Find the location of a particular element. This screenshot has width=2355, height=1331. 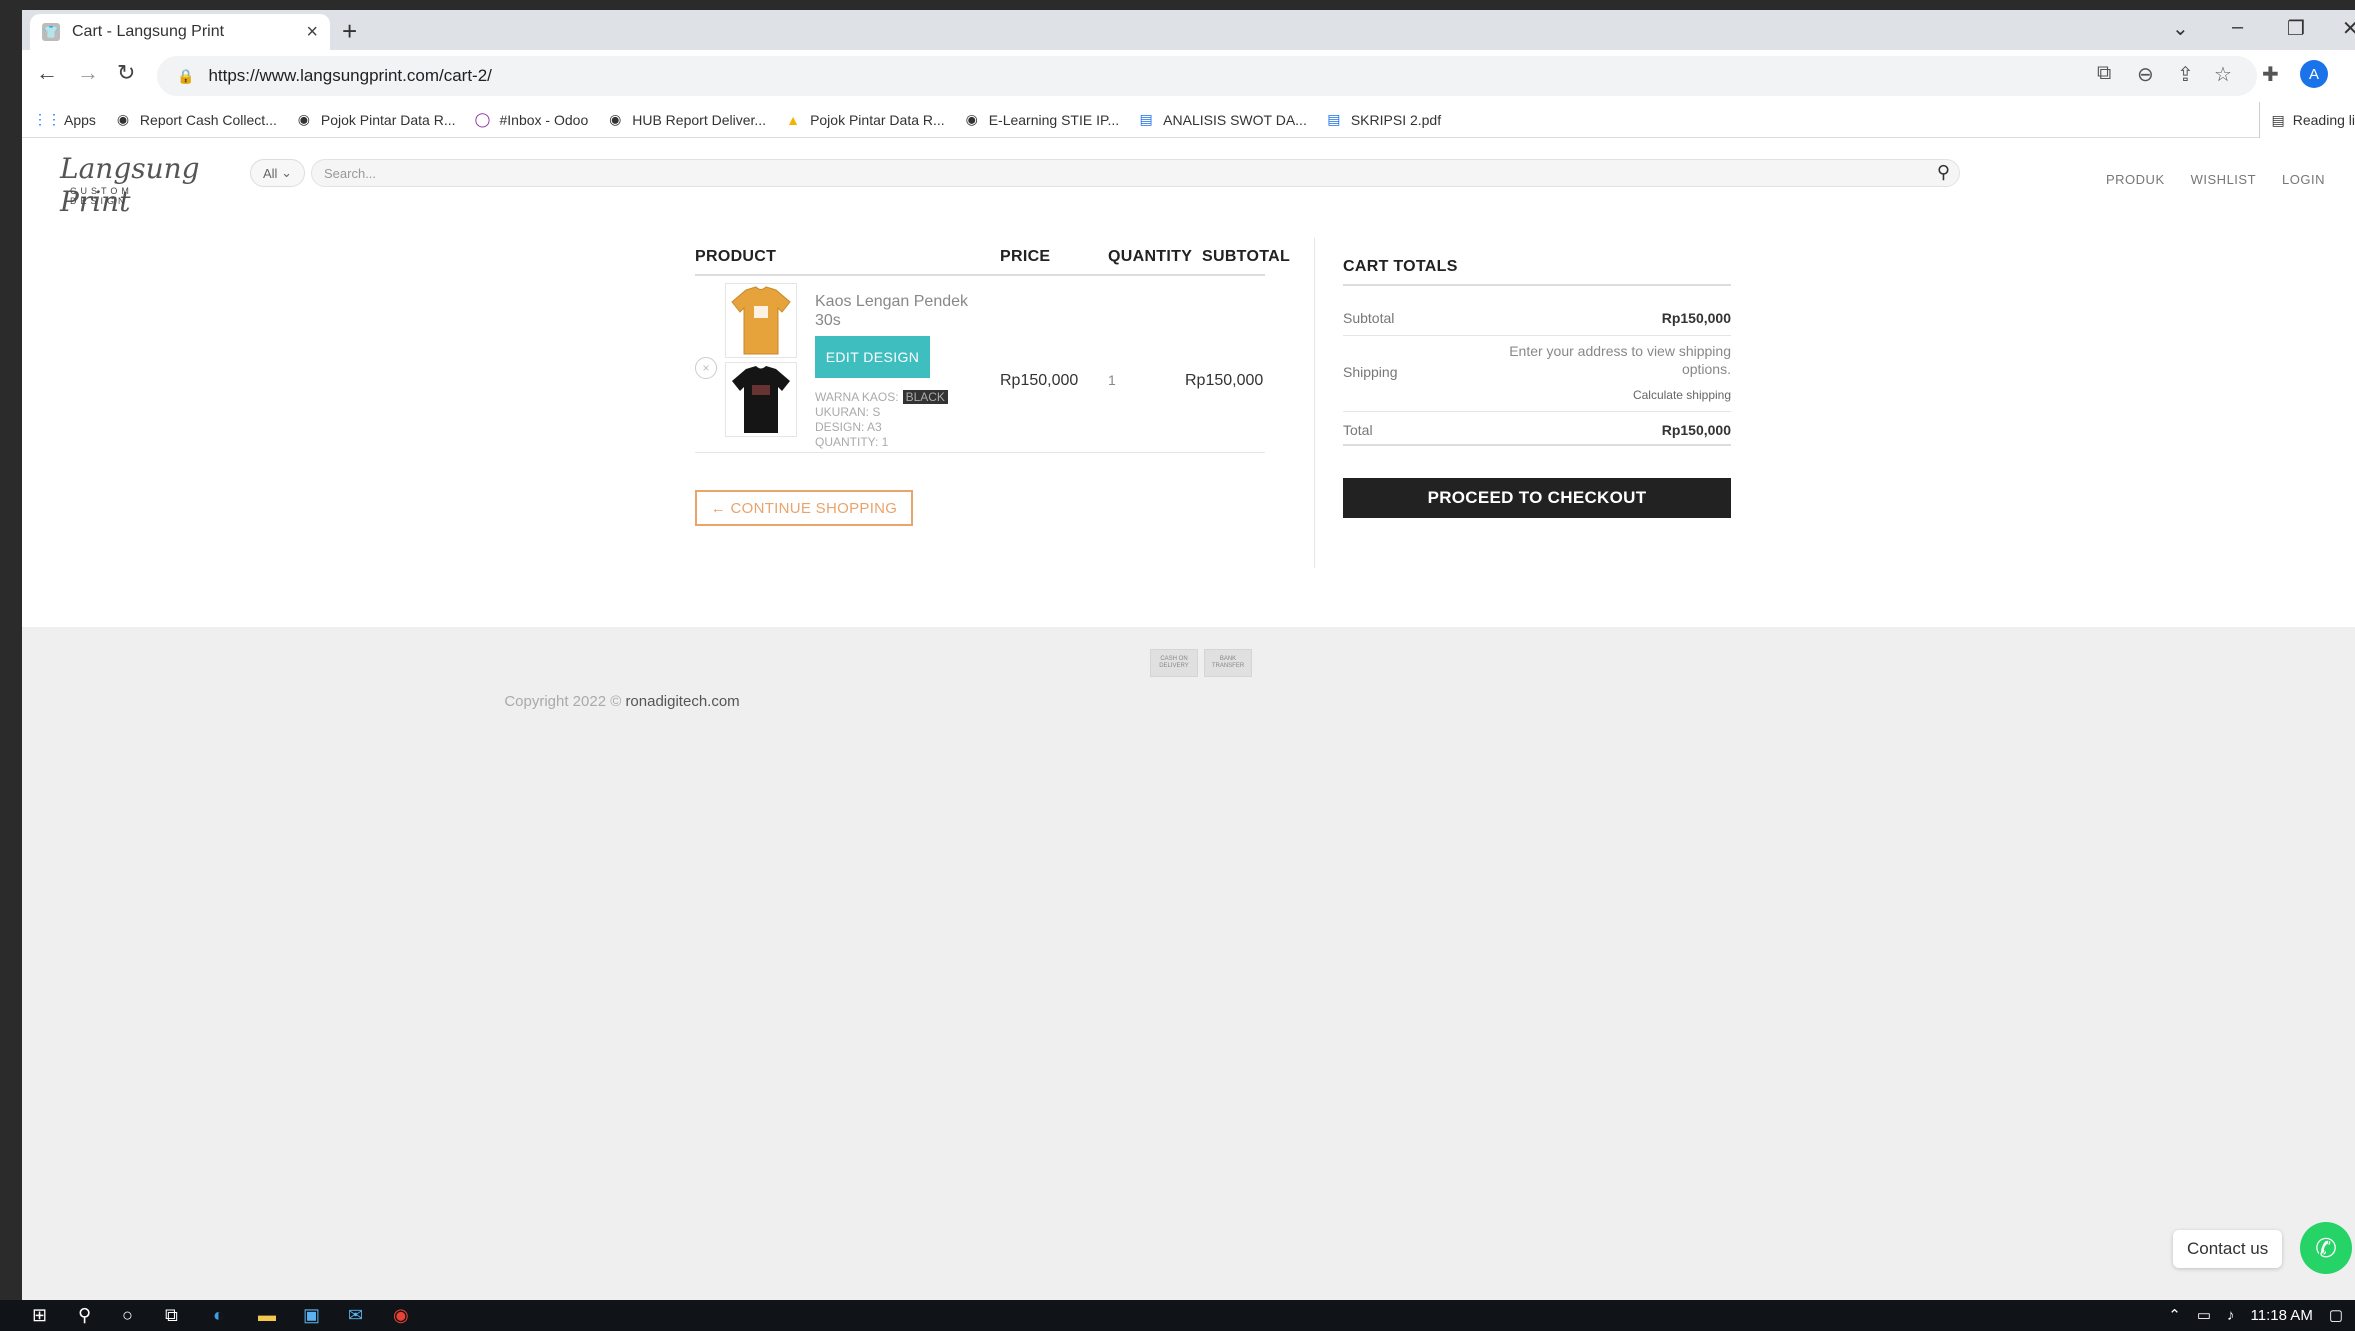

edit-design-button: EDIT DESIGN is located at coordinates (872, 357).